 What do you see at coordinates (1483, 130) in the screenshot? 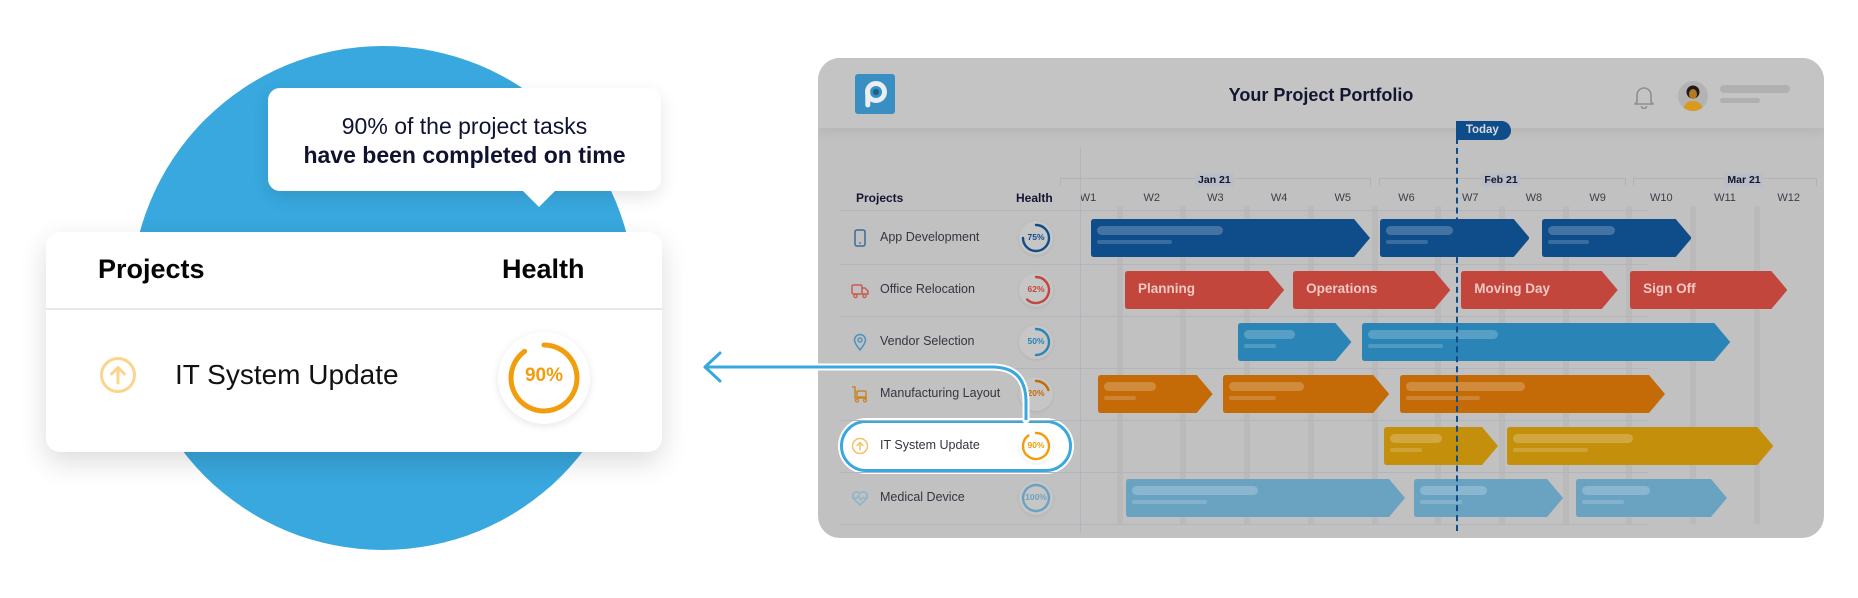
I see `today-marker-label: Today` at bounding box center [1483, 130].